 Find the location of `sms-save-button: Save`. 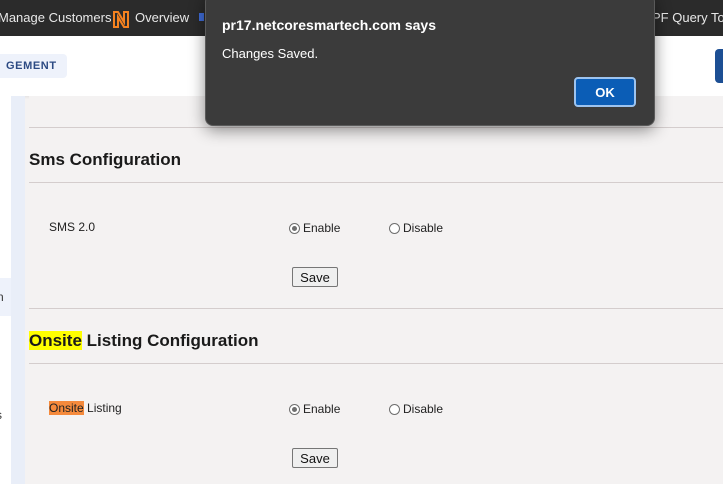

sms-save-button: Save is located at coordinates (315, 277).